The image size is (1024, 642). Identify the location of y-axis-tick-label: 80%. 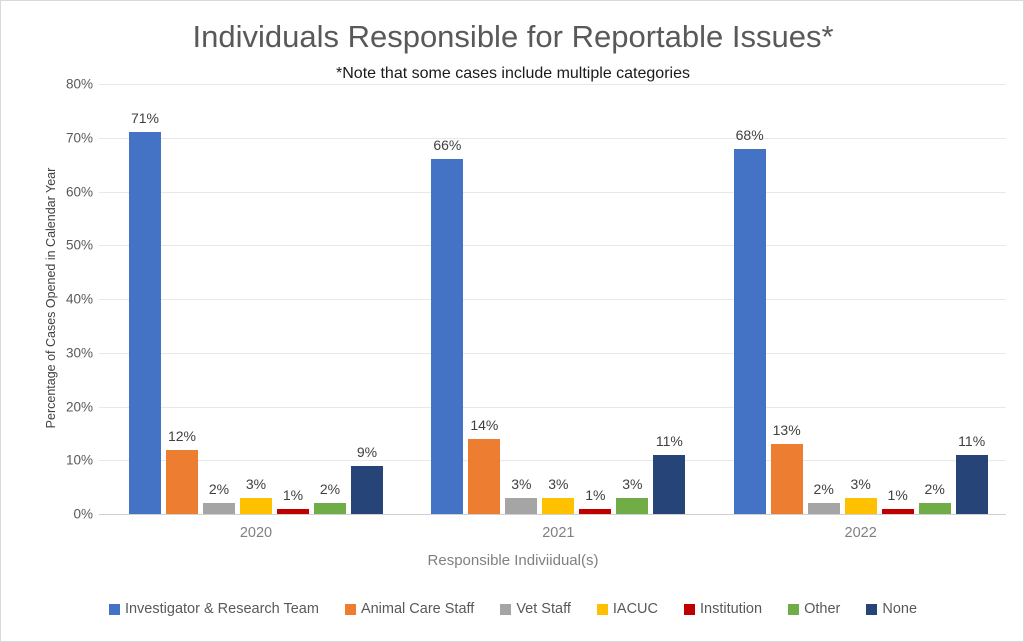
(79, 84).